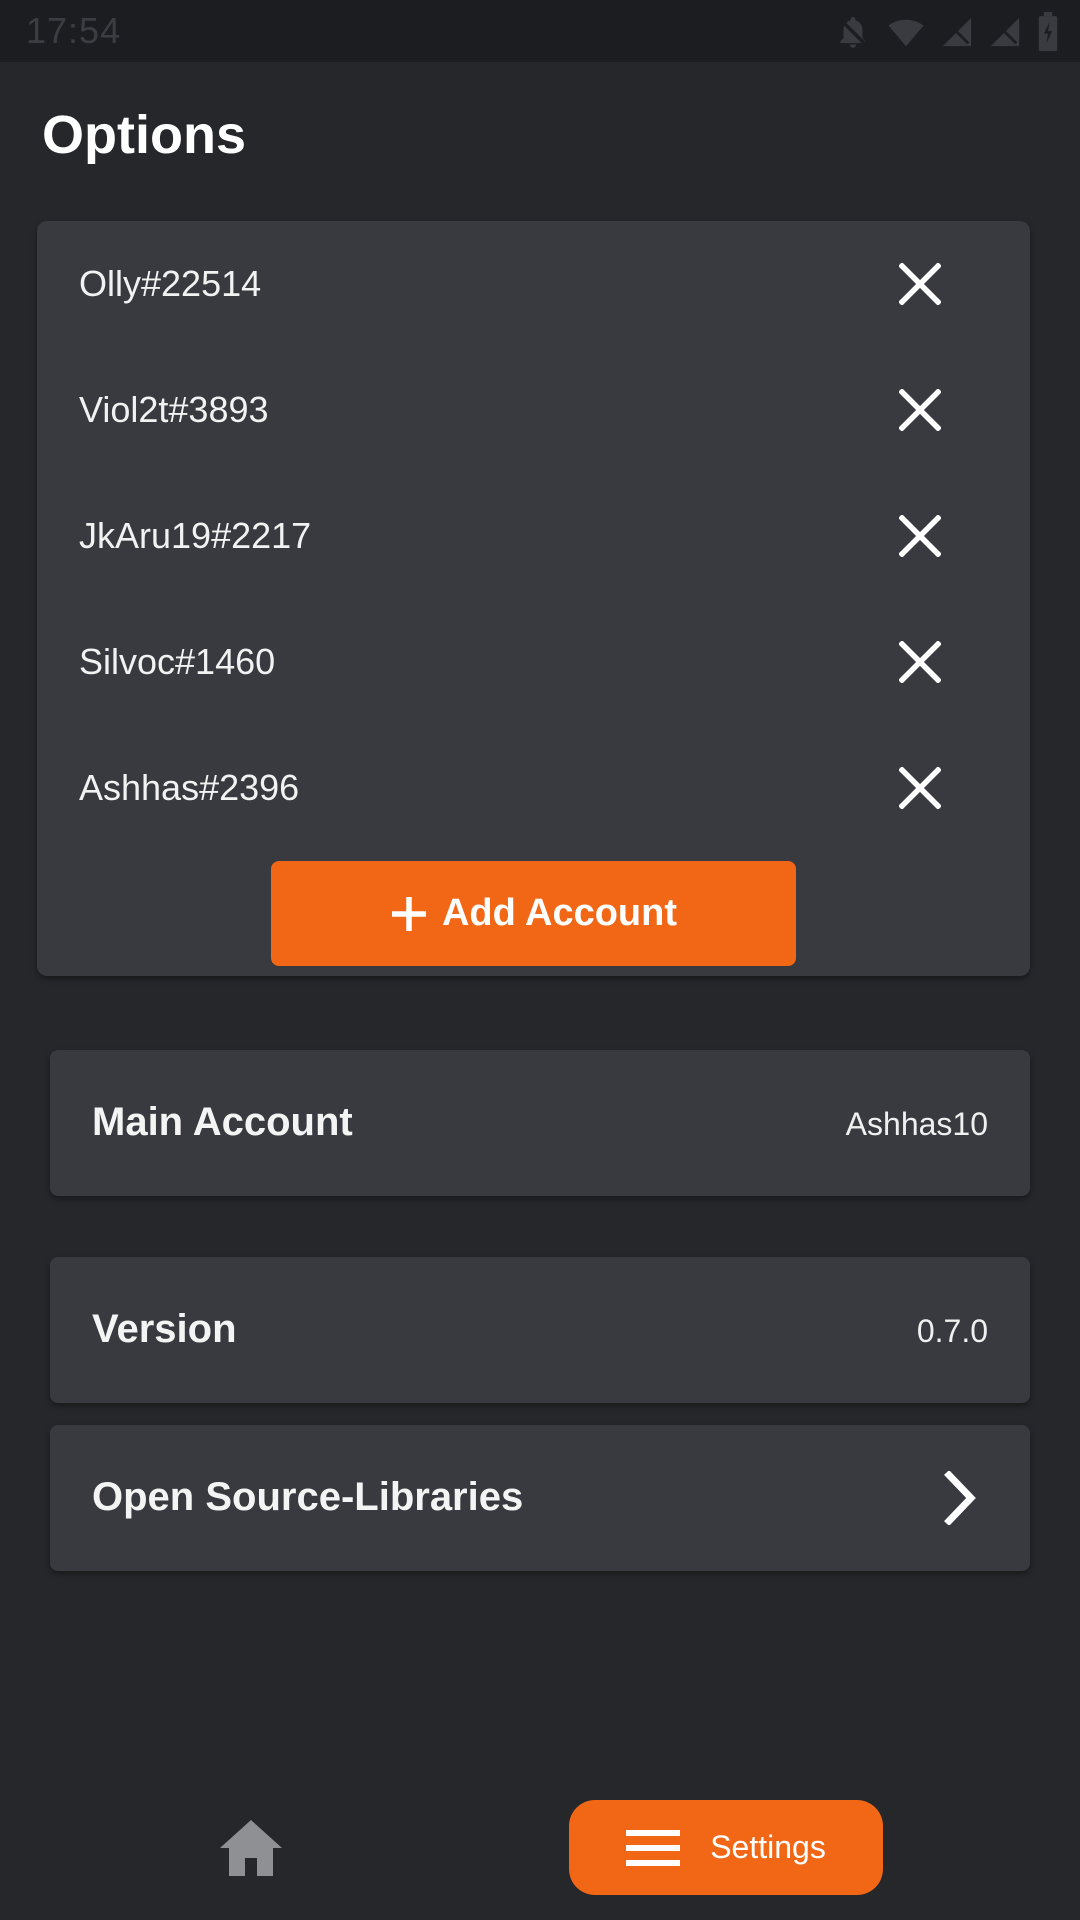 Image resolution: width=1080 pixels, height=1920 pixels. What do you see at coordinates (768, 1847) in the screenshot?
I see `settings-nav-label: Settings` at bounding box center [768, 1847].